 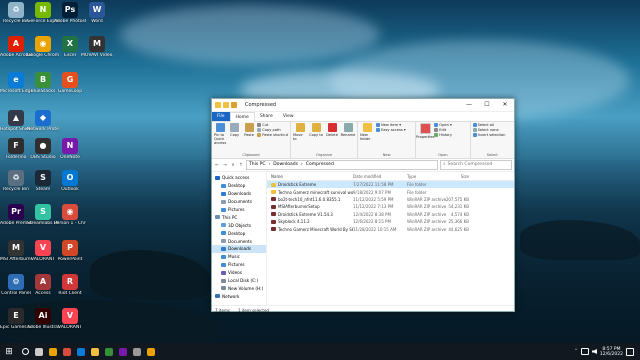 I want to click on paste-shortcut-button: Paste shortcut, so click(x=272, y=135).